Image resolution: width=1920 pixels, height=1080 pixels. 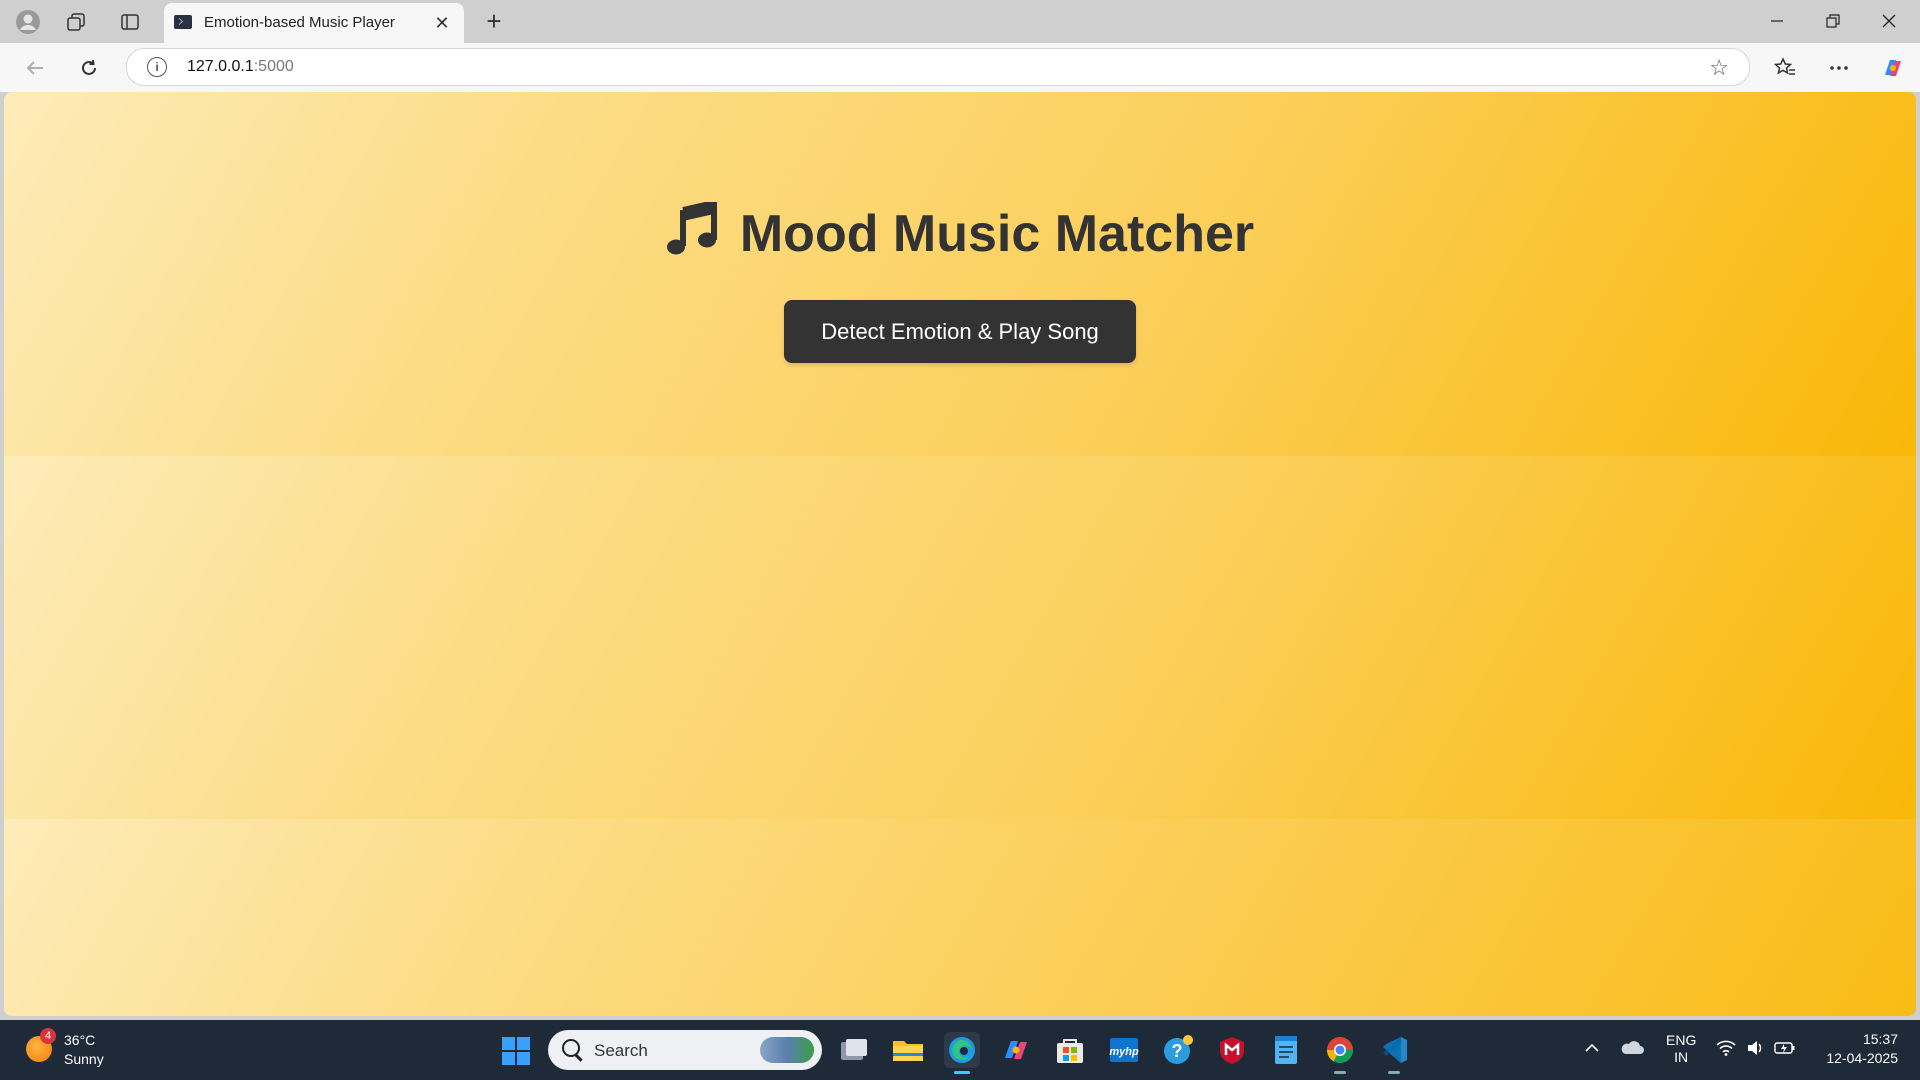 I want to click on region-code: IN, so click(x=1681, y=1057).